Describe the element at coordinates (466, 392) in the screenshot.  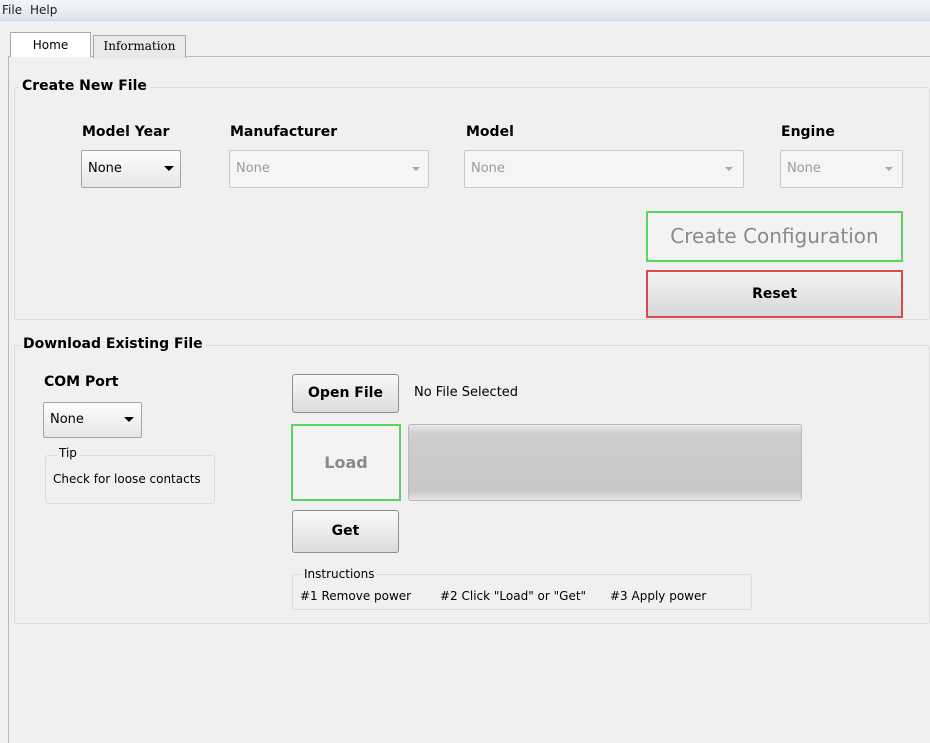
I see `file-status-label: No File Selected` at that location.